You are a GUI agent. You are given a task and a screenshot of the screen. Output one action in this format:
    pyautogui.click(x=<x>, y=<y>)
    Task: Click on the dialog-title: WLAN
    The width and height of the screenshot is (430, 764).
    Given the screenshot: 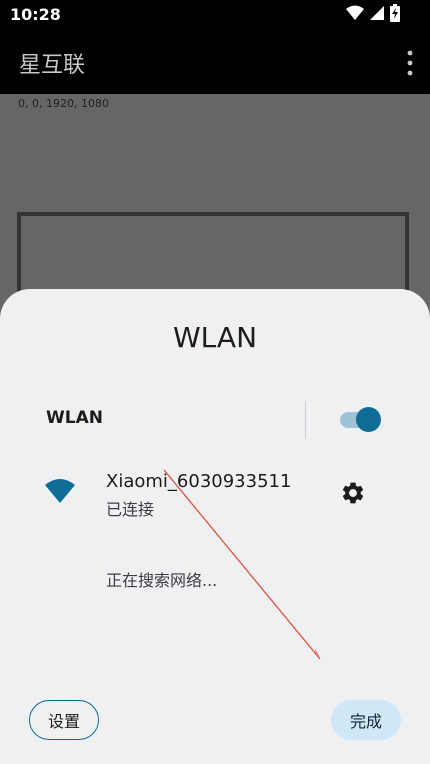 What is the action you would take?
    pyautogui.click(x=215, y=337)
    